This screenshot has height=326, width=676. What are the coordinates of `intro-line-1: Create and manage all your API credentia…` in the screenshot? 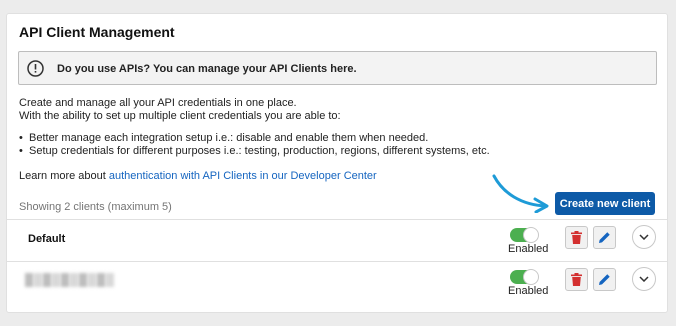 It's located at (158, 103).